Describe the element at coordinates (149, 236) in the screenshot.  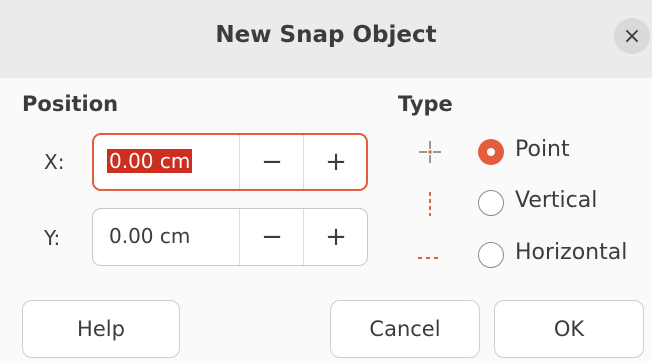
I see `y-value-input: 0.00 cm` at that location.